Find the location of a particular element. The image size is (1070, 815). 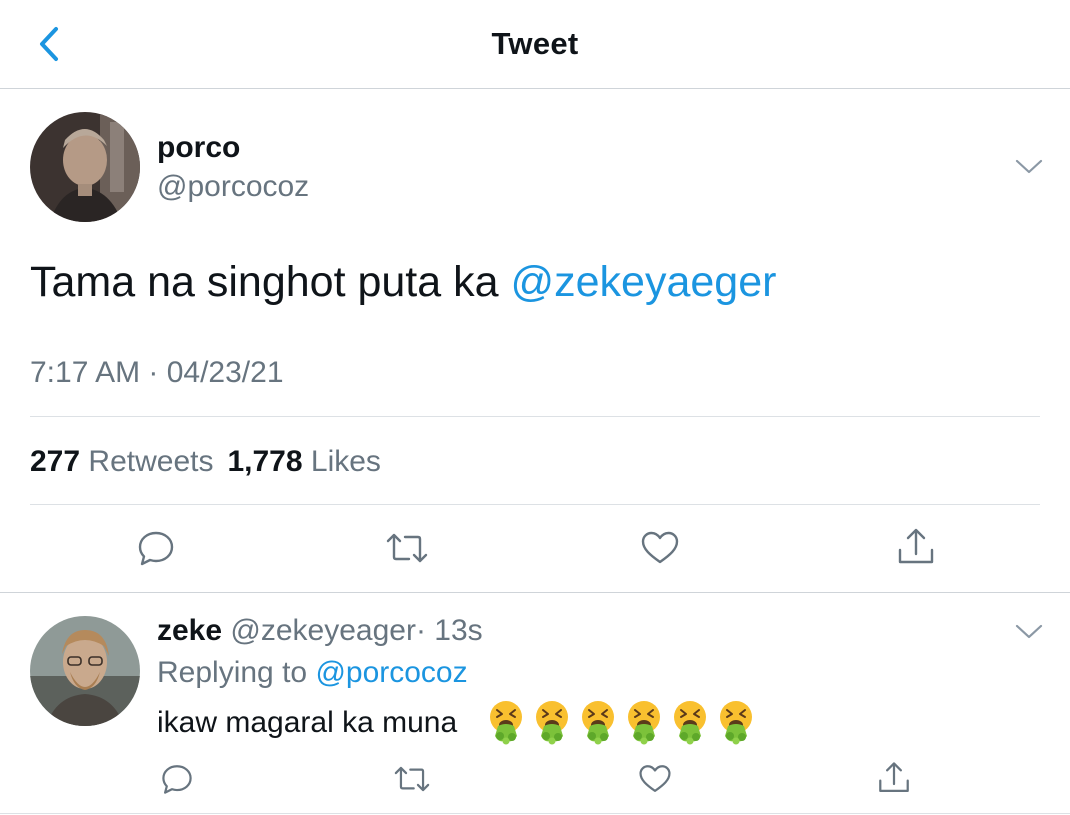

author-handle: @porcocoz is located at coordinates (233, 187).